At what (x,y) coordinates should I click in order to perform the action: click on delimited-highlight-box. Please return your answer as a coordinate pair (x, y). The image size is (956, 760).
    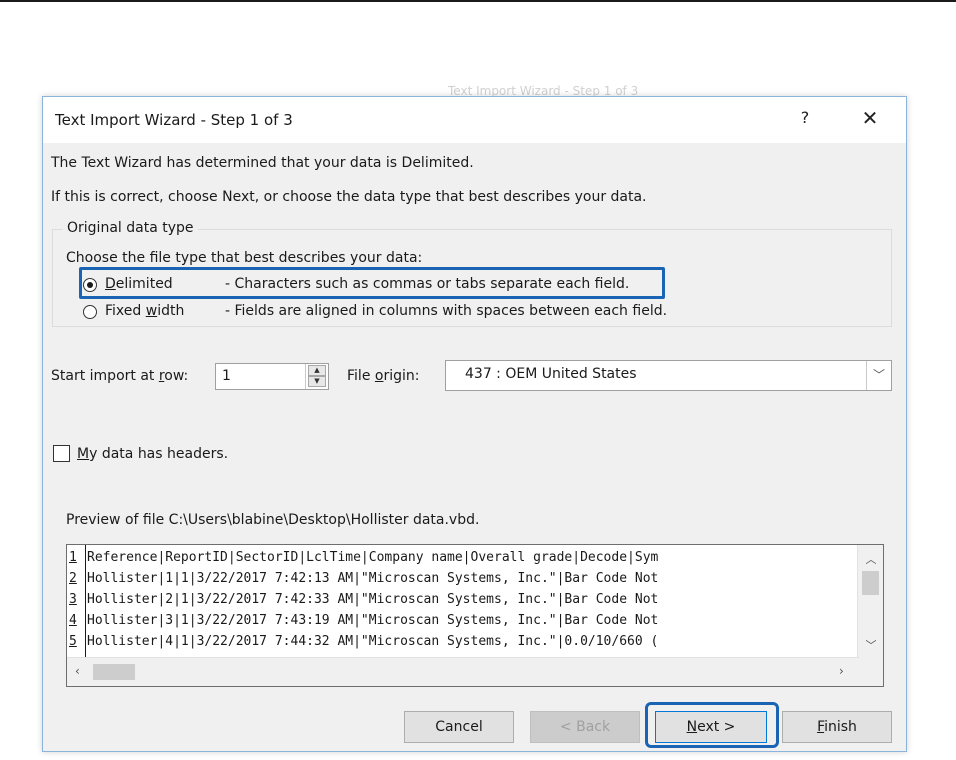
    Looking at the image, I should click on (372, 283).